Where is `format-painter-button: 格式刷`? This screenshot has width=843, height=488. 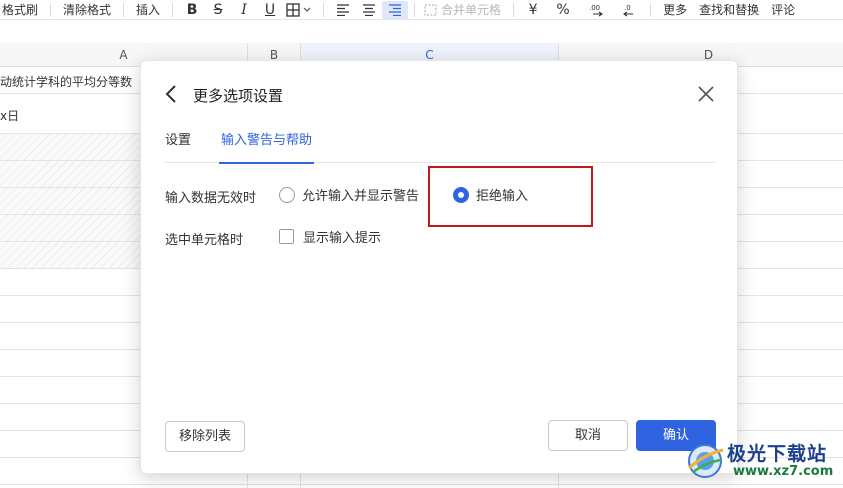
format-painter-button: 格式刷 is located at coordinates (22, 9).